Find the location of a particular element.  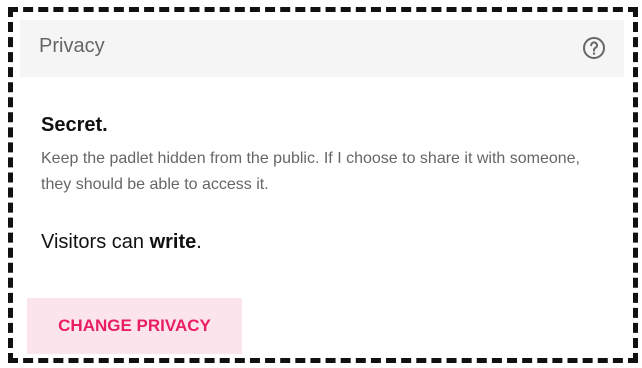

panel-title: Privacy is located at coordinates (72, 46).